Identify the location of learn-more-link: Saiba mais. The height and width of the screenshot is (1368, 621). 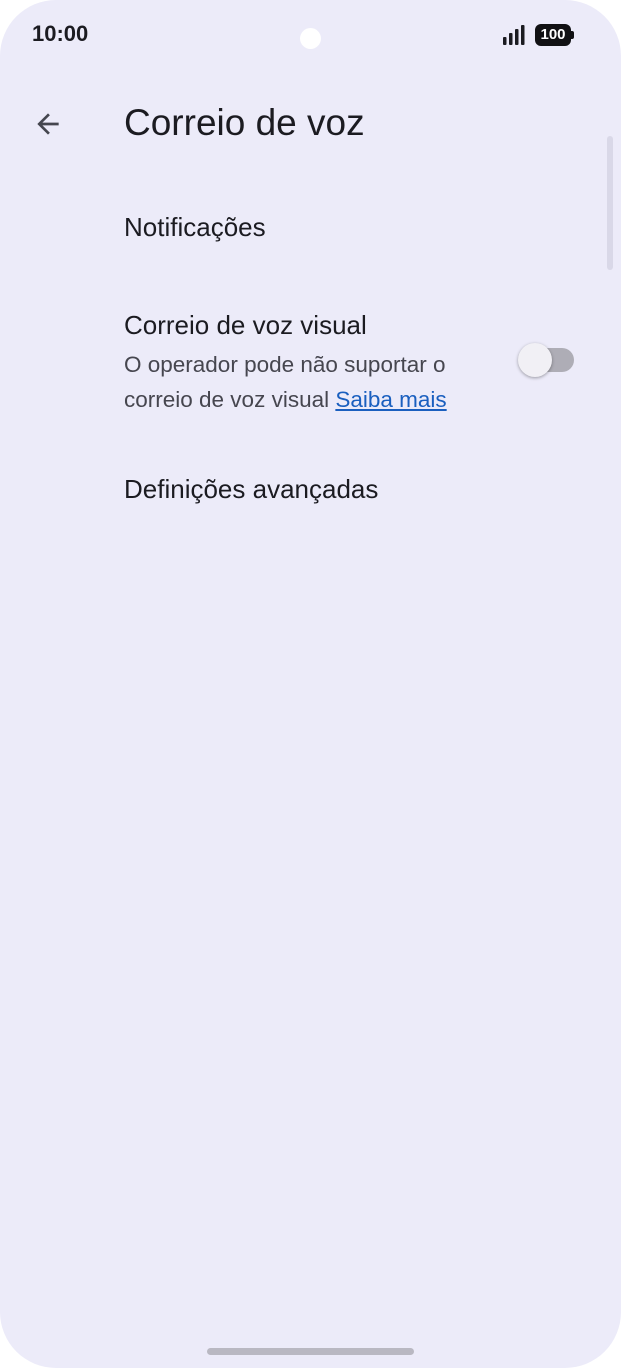
(390, 399).